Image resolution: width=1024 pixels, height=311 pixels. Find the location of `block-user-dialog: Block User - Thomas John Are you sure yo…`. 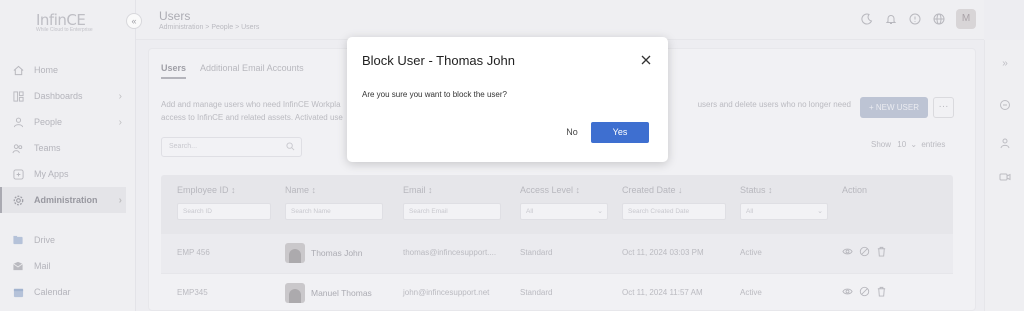

block-user-dialog: Block User - Thomas John Are you sure yo… is located at coordinates (507, 99).